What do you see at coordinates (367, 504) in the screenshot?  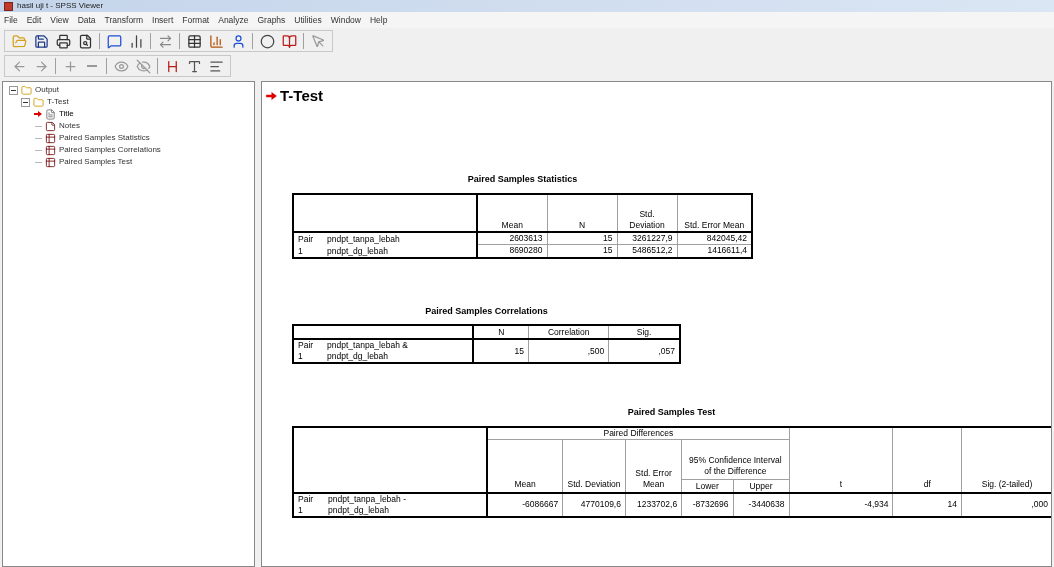 I see `row-header: pndpt_tanpa_lebah - pndpt_dg_lebah` at bounding box center [367, 504].